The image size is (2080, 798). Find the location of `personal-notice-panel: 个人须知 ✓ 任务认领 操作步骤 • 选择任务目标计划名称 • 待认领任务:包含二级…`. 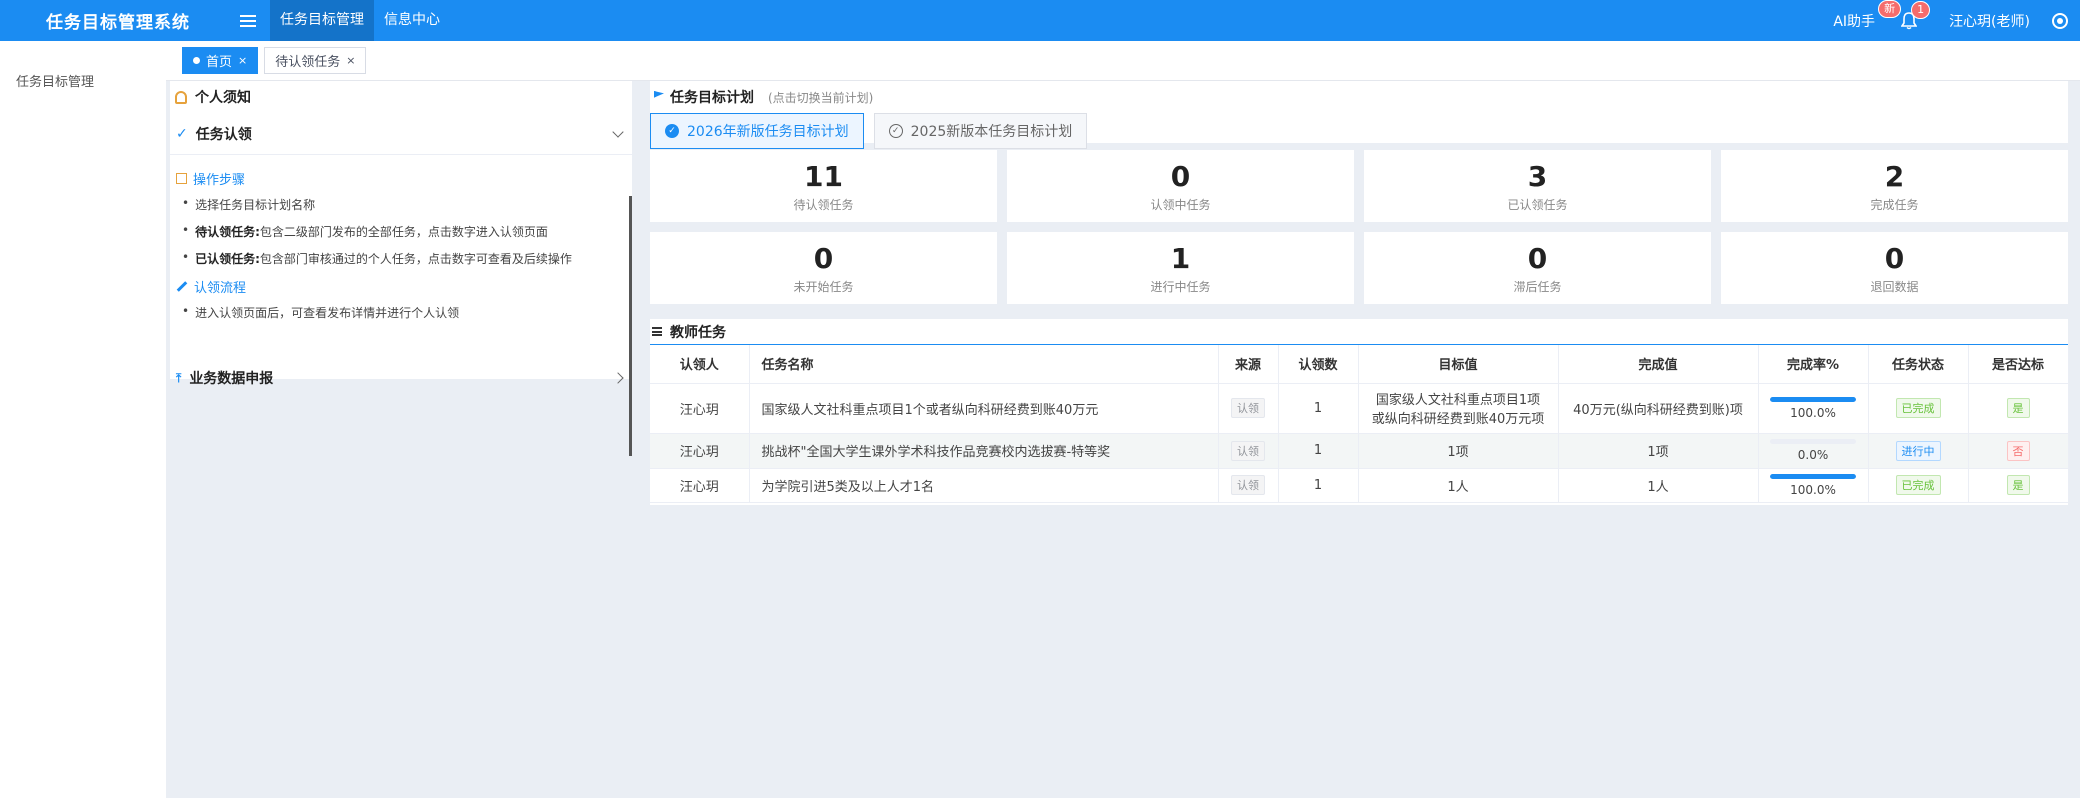

personal-notice-panel: 个人须知 ✓ 任务认领 操作步骤 • 选择任务目标计划名称 • 待认领任务:包含二级… is located at coordinates (401, 268).